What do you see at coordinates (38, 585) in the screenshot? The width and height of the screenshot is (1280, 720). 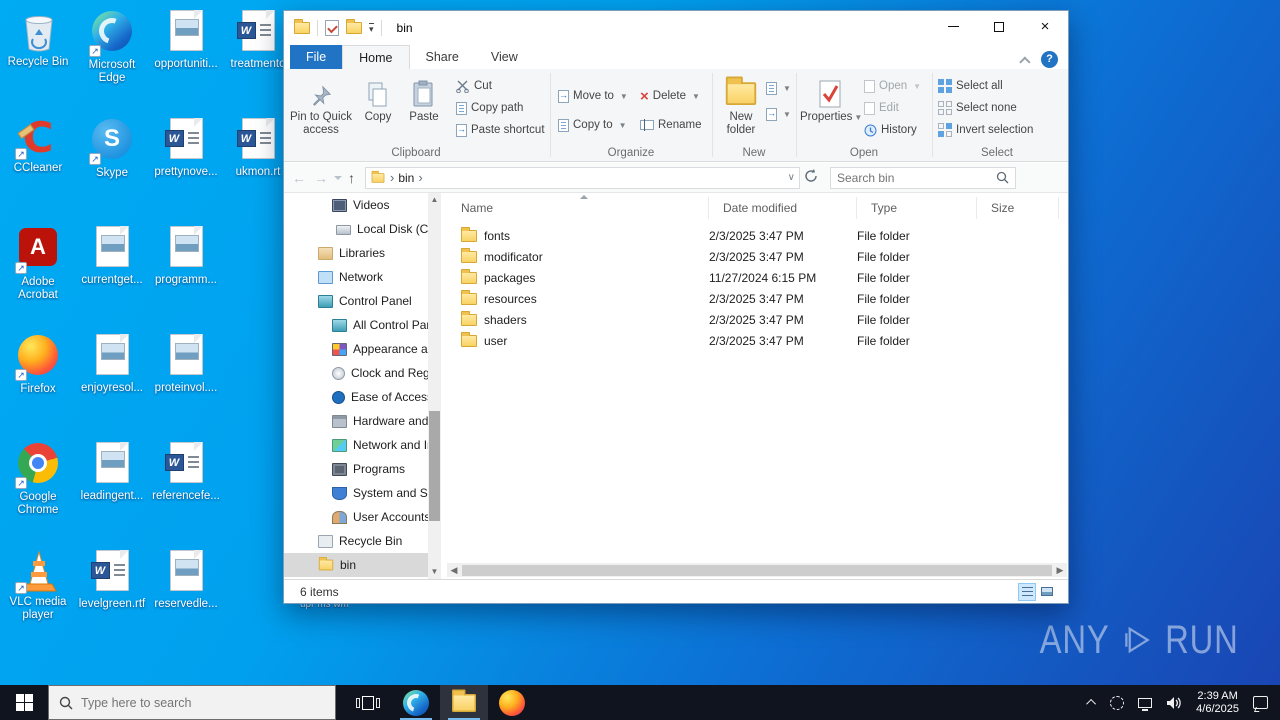 I see `desktop-icon-vlc: ↗ VLC media player` at bounding box center [38, 585].